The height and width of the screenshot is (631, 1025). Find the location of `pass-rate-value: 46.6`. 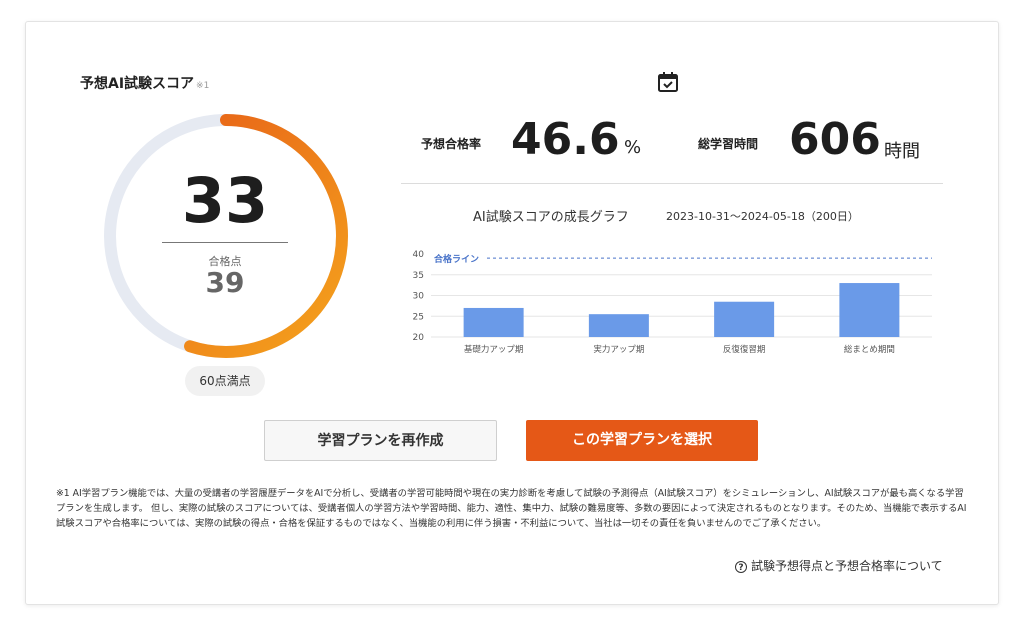

pass-rate-value: 46.6 is located at coordinates (565, 139).